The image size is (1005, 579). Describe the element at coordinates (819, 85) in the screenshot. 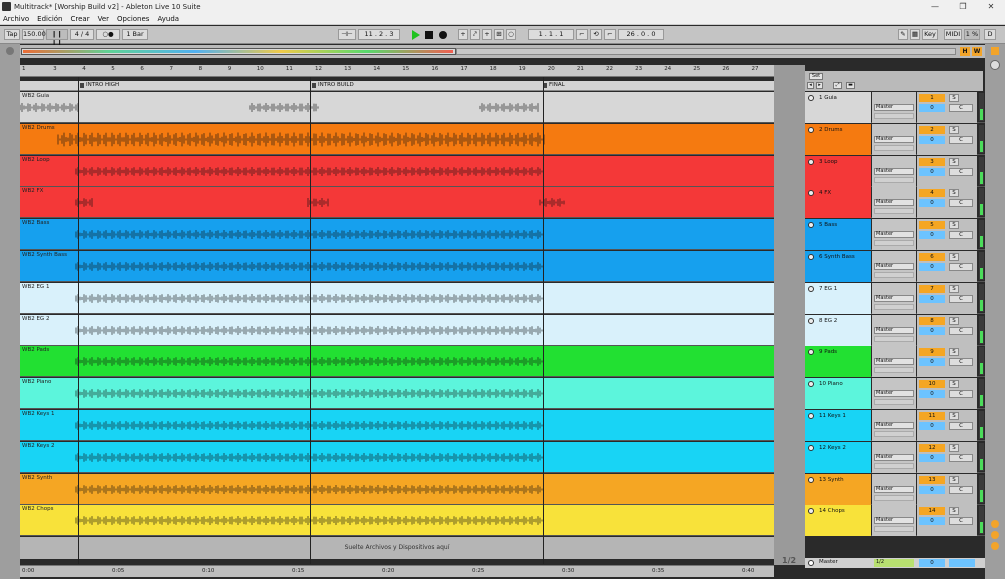

I see `forward-icon: ▸` at that location.